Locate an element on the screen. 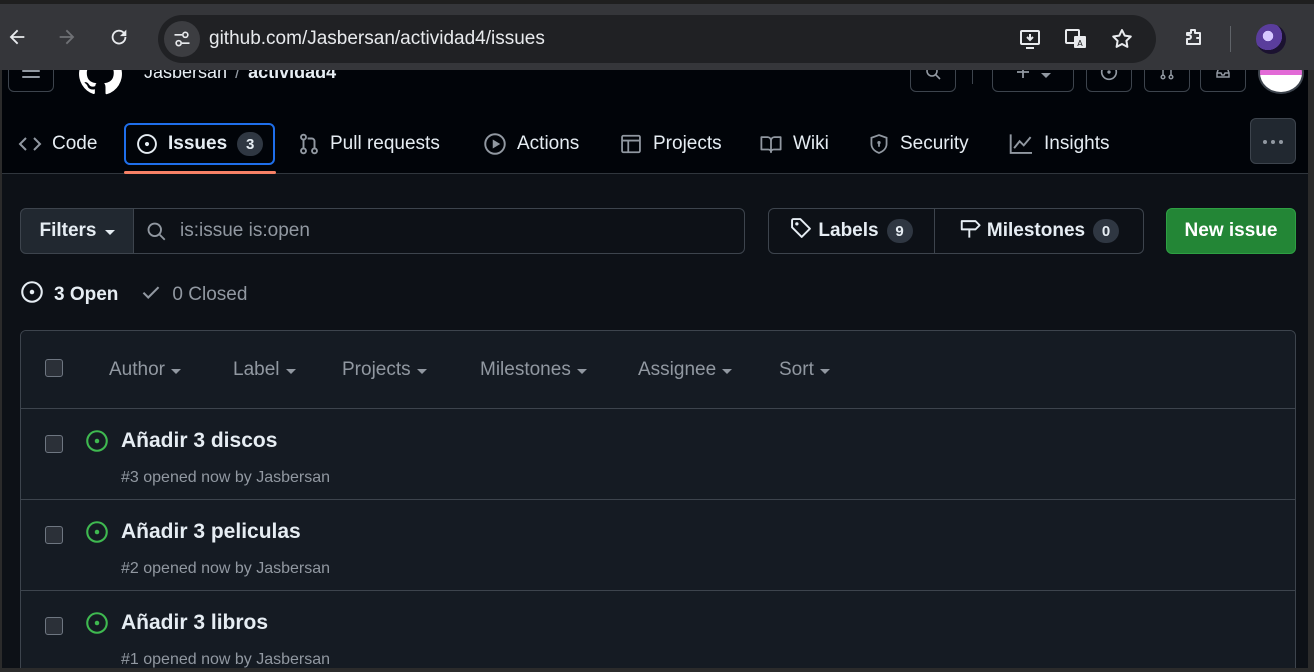 The image size is (1314, 672). your-pull-requests-button is located at coordinates (1167, 81).